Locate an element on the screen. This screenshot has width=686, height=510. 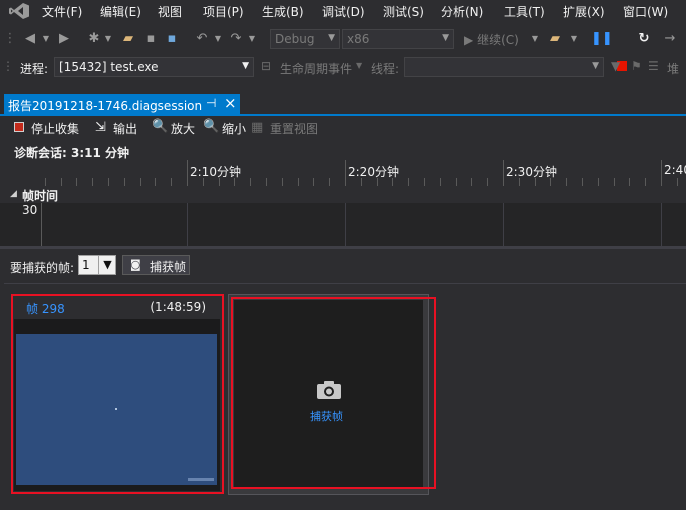
zoom-out-button: 缩小 is located at coordinates (234, 128).